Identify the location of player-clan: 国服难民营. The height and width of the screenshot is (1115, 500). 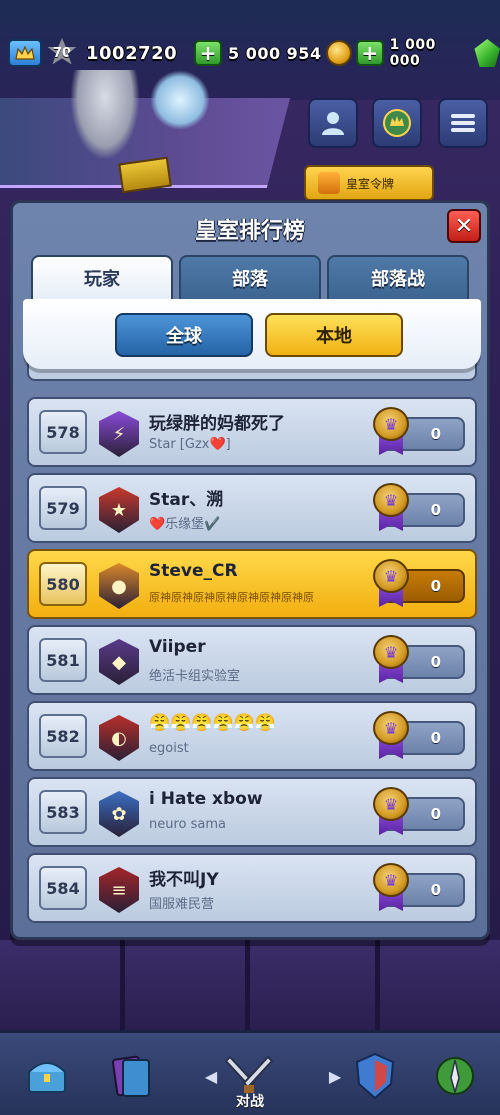
(182, 904).